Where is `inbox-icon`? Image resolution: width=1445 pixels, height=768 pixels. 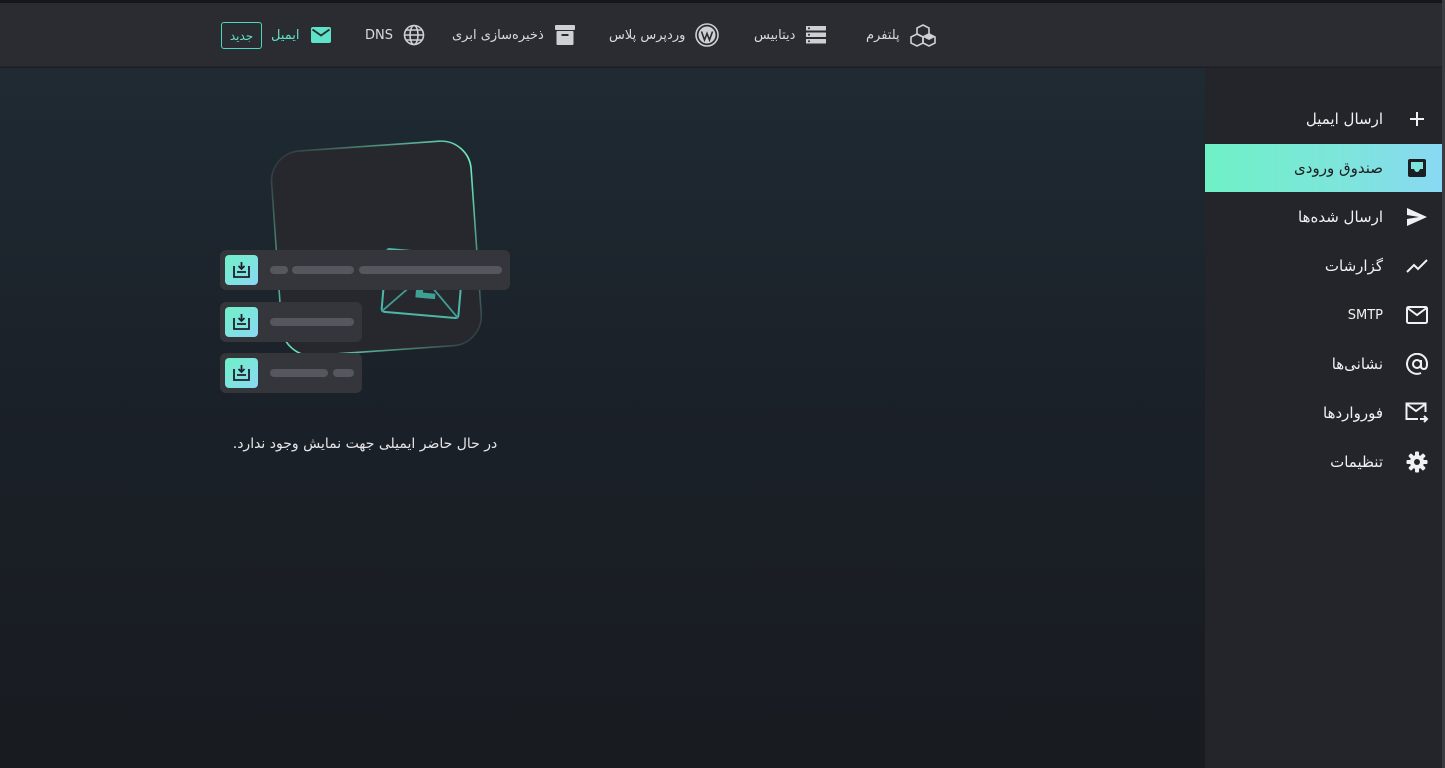
inbox-icon is located at coordinates (1417, 168).